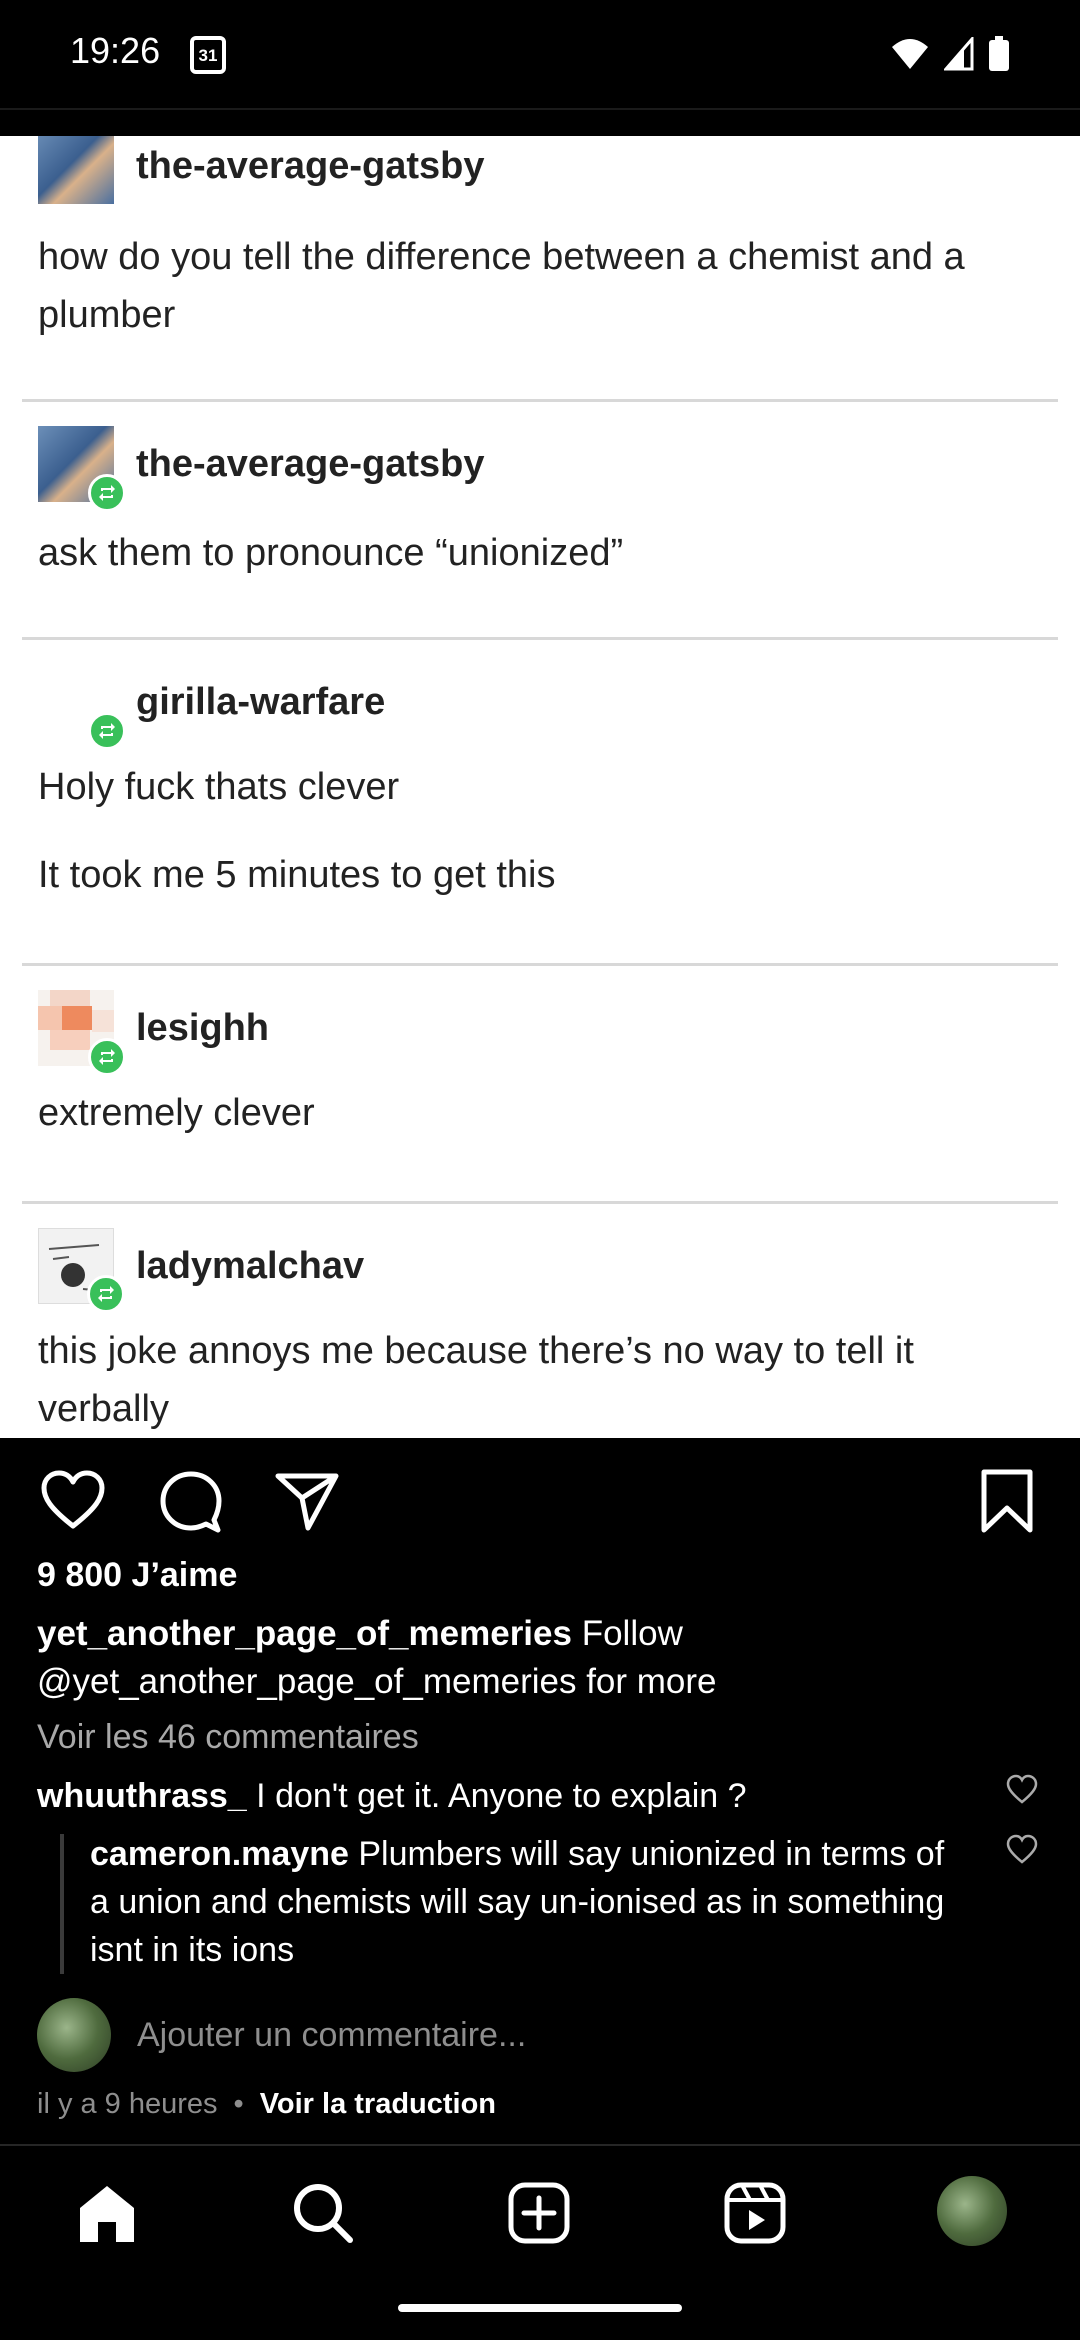 The height and width of the screenshot is (2340, 1080). Describe the element at coordinates (219, 1854) in the screenshot. I see `comment-username: cameron.mayne` at that location.